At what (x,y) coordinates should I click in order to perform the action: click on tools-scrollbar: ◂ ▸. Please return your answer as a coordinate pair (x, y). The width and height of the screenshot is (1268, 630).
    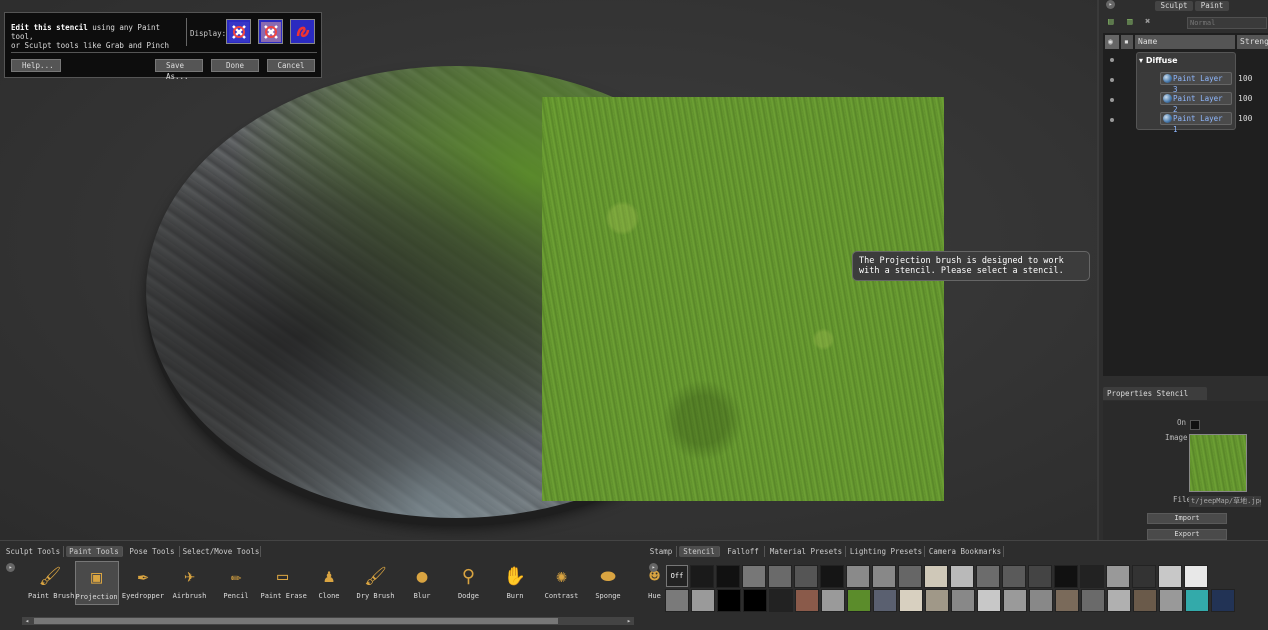
    Looking at the image, I should click on (328, 621).